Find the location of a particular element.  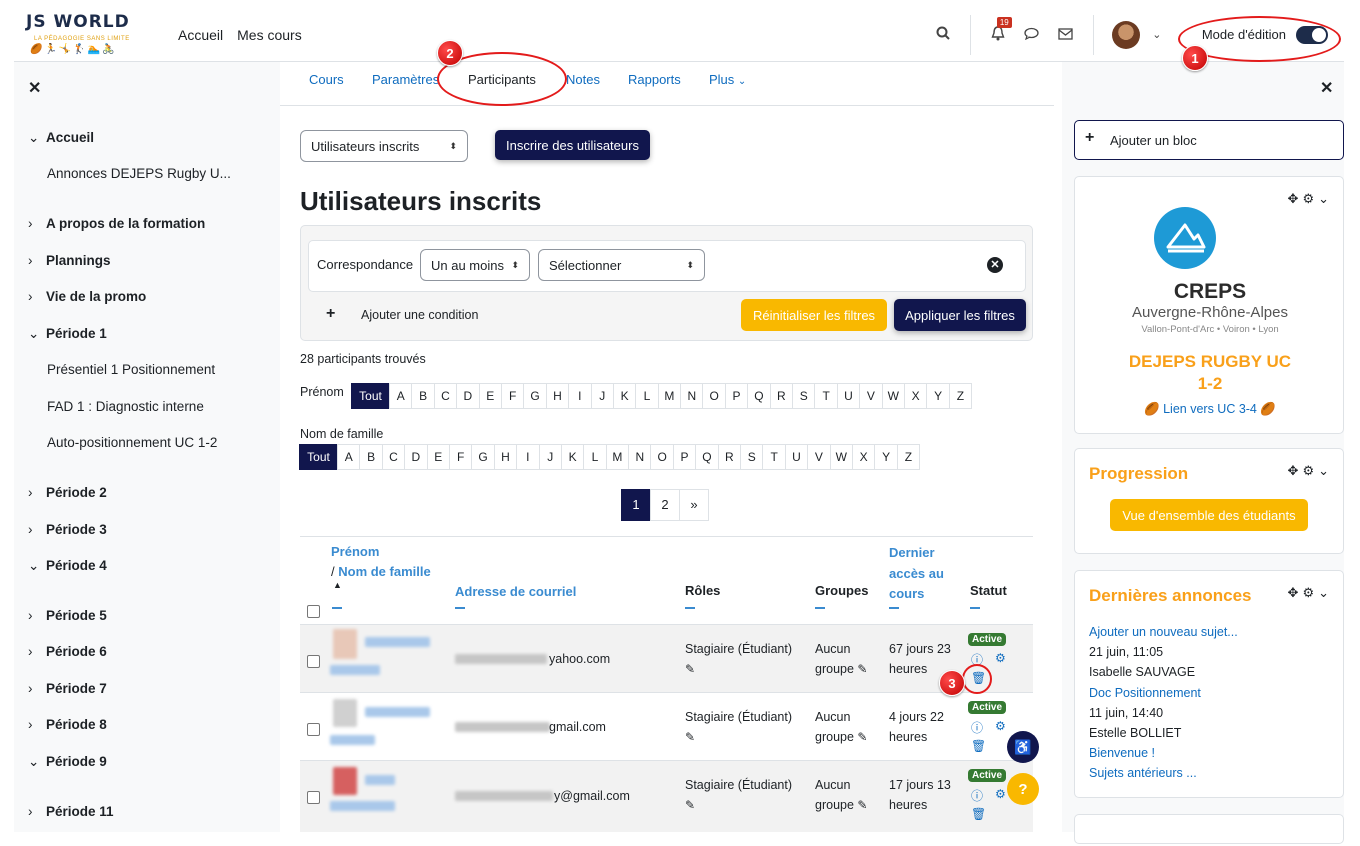

sidebar-section-plannings: › Plannings is located at coordinates (69, 260).